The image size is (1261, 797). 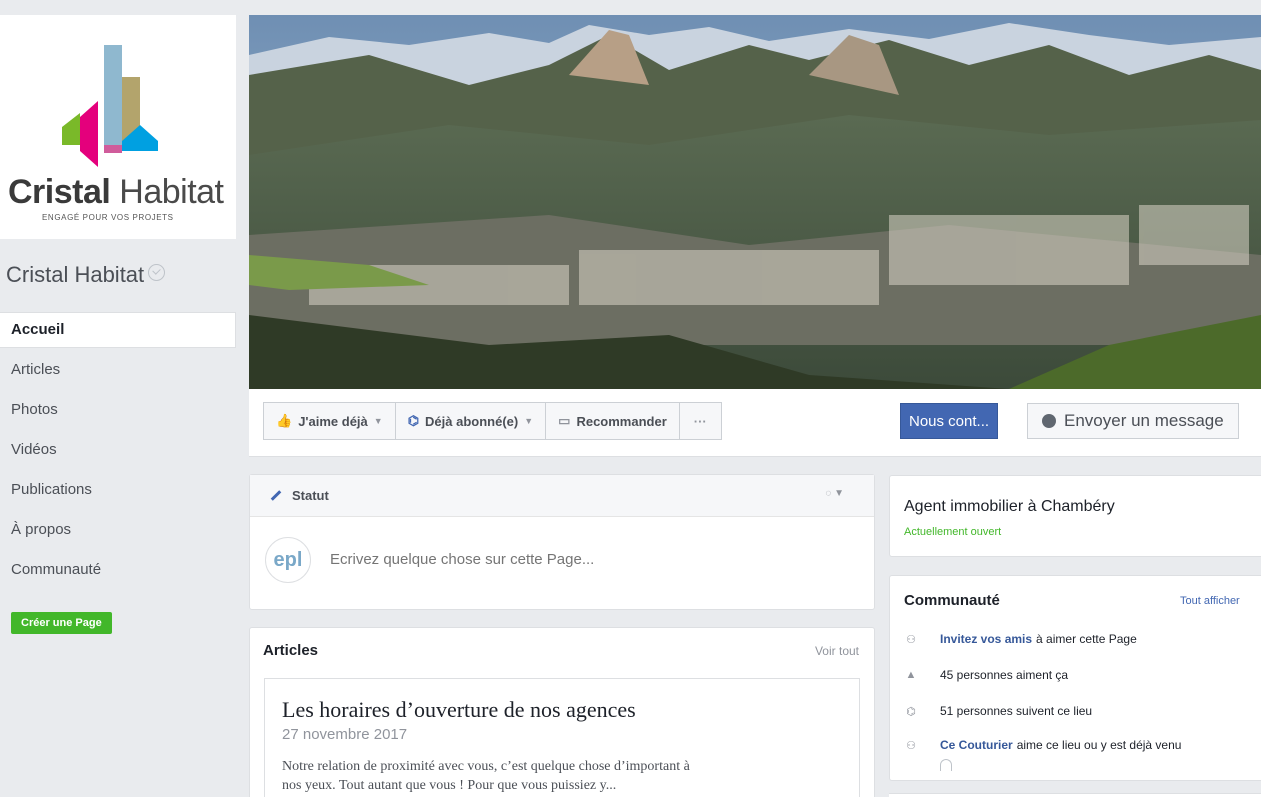 I want to click on composer-audience-selector: ◌ ▼, so click(x=834, y=493).